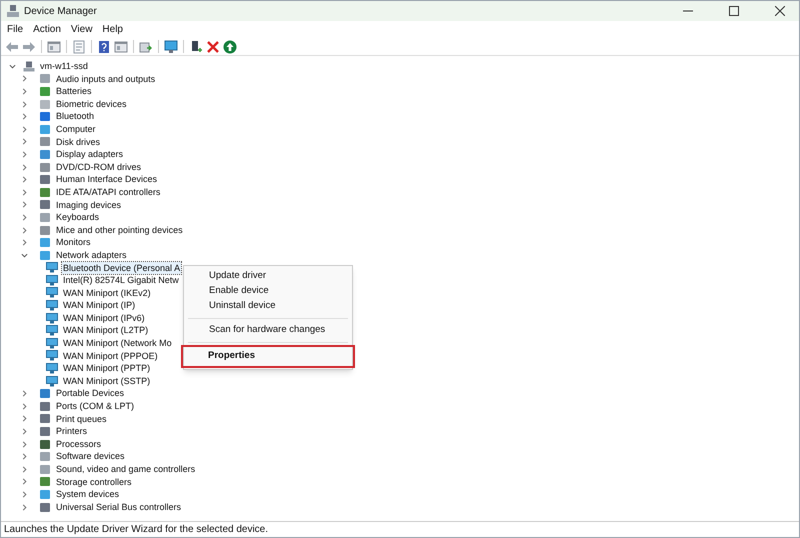 This screenshot has width=800, height=538. I want to click on tree-item: WAN Miniport (L2TP), so click(106, 331).